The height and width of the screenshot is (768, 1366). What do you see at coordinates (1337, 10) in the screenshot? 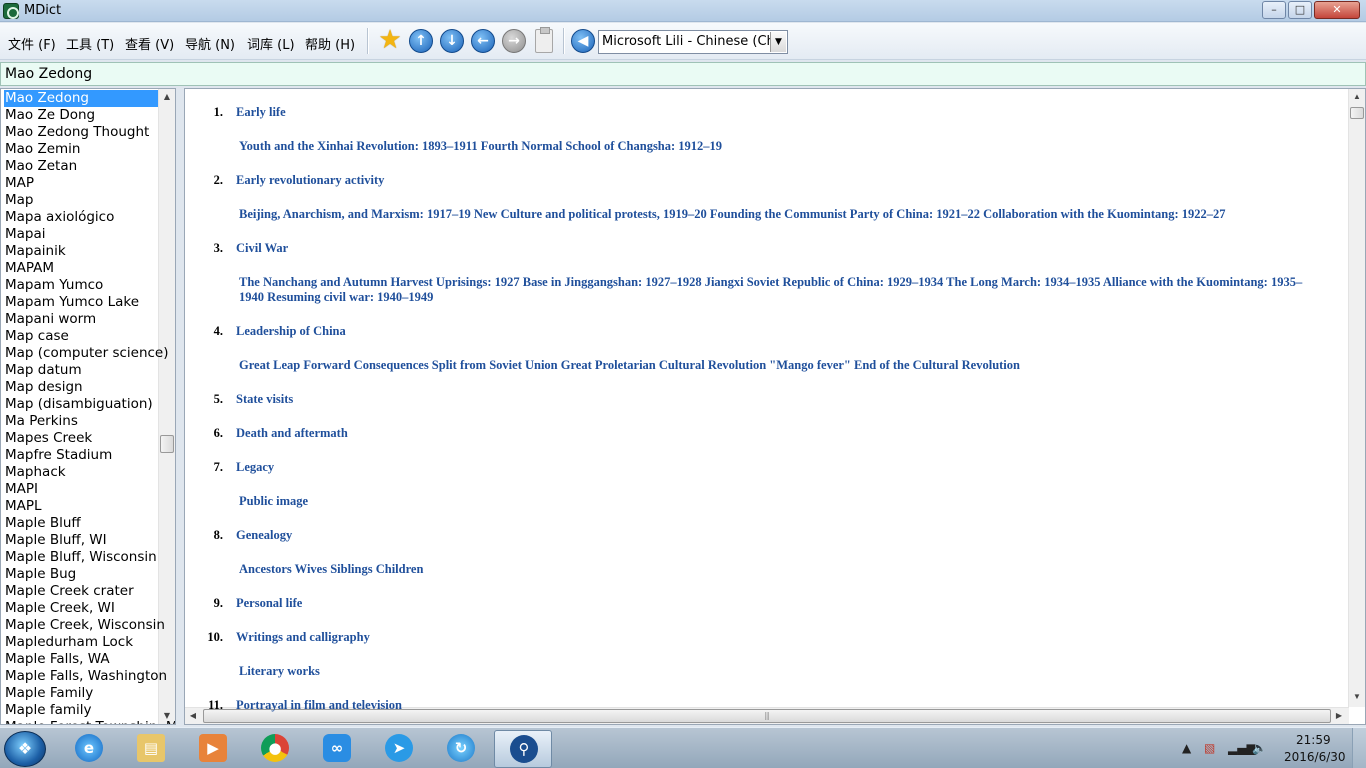
I see `close-button: ✕` at bounding box center [1337, 10].